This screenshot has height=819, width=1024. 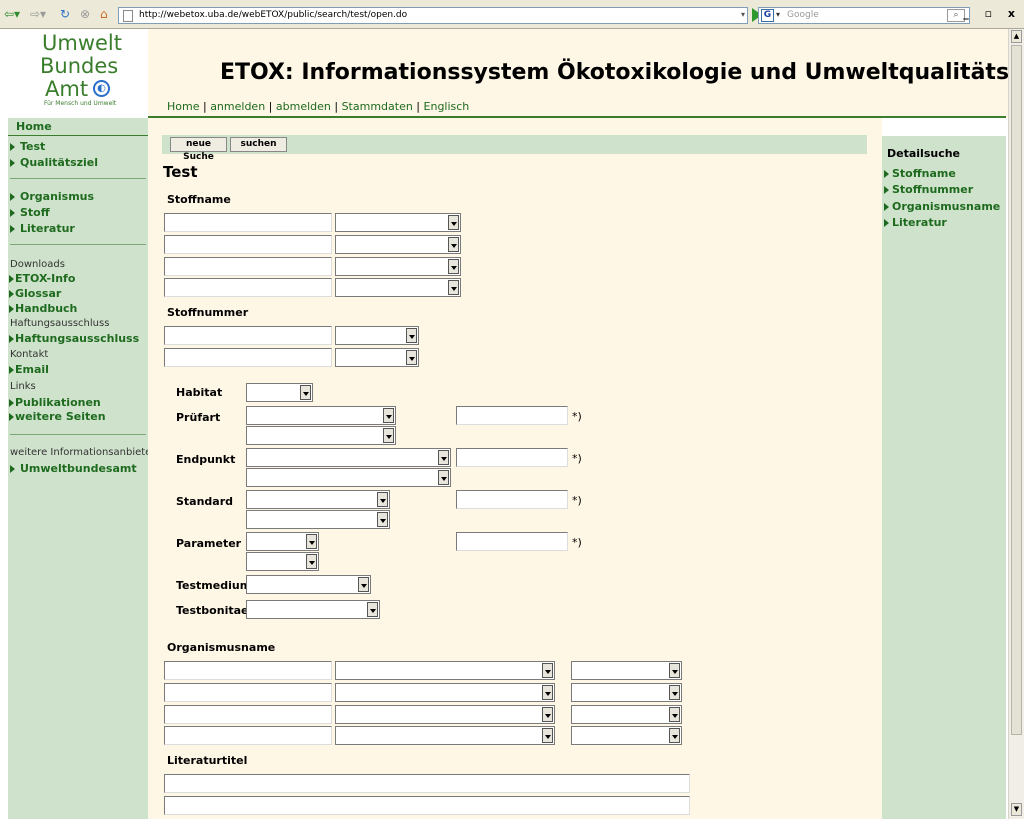 I want to click on address-dropdown-icon: ▾, so click(x=743, y=14).